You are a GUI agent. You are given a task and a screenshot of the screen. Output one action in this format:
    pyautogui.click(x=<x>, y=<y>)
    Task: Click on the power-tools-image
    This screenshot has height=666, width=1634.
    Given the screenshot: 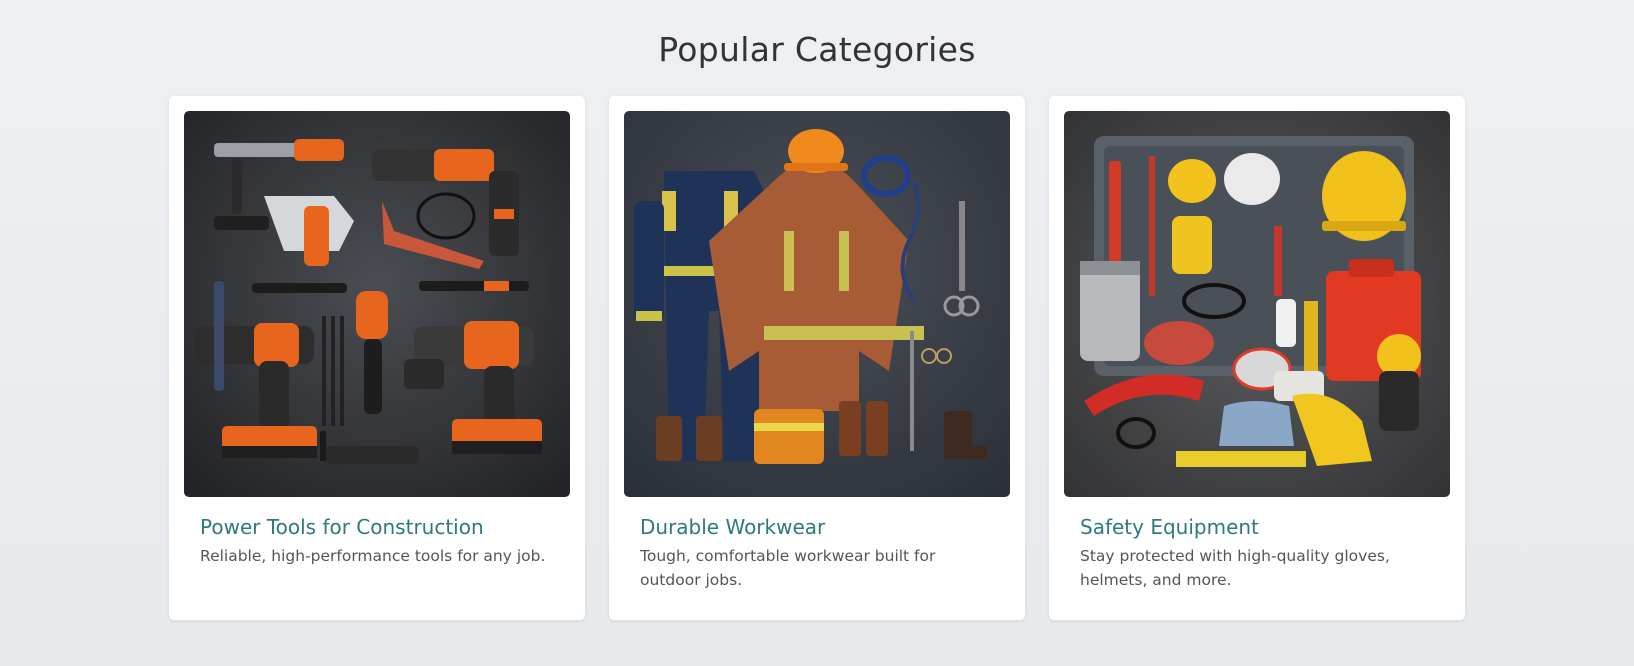 What is the action you would take?
    pyautogui.click(x=377, y=304)
    